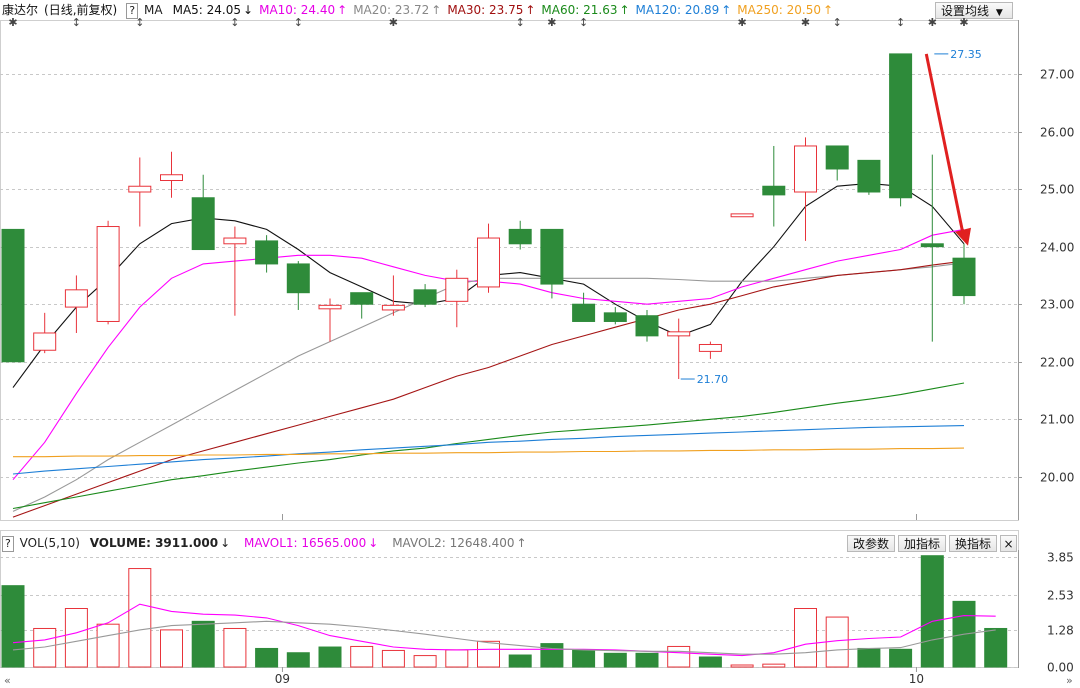 This screenshot has width=1080, height=688. What do you see at coordinates (1057, 133) in the screenshot?
I see `y-tick-label: 26.00` at bounding box center [1057, 133].